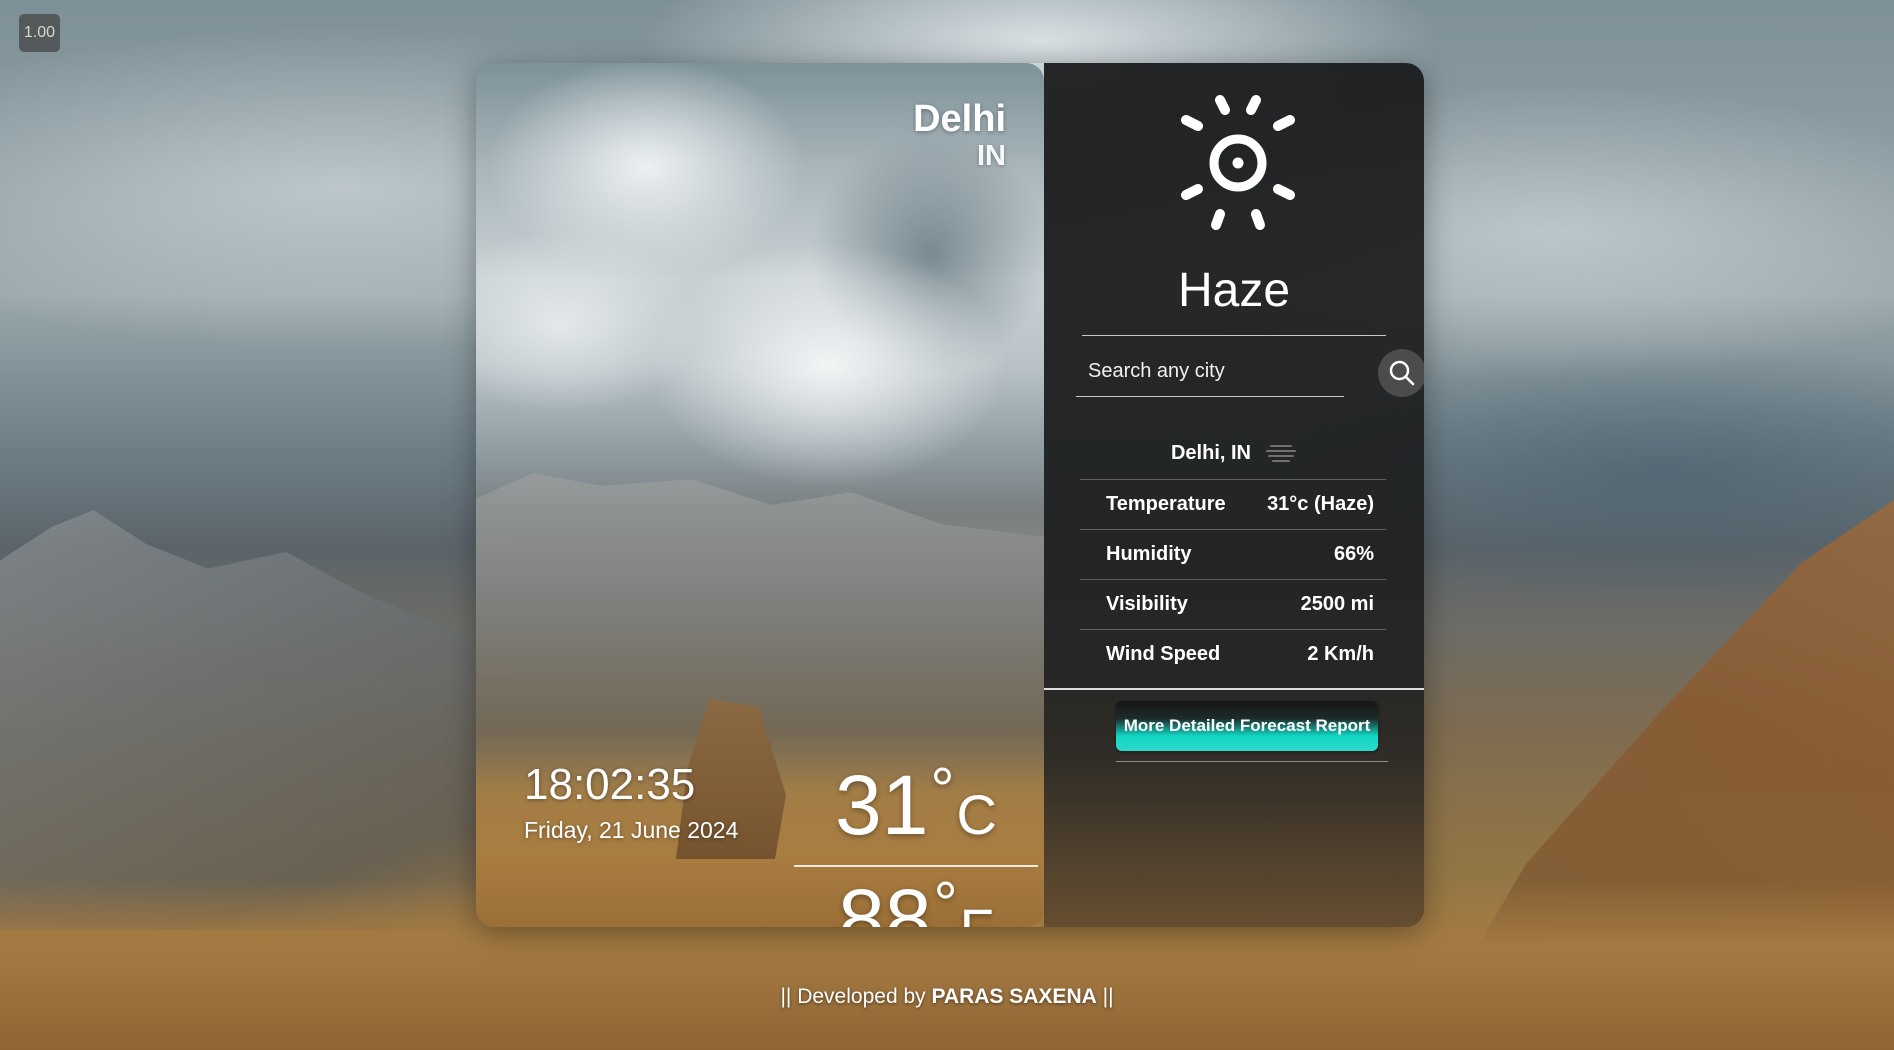  I want to click on zoom-level-badge: 1.00, so click(39, 33).